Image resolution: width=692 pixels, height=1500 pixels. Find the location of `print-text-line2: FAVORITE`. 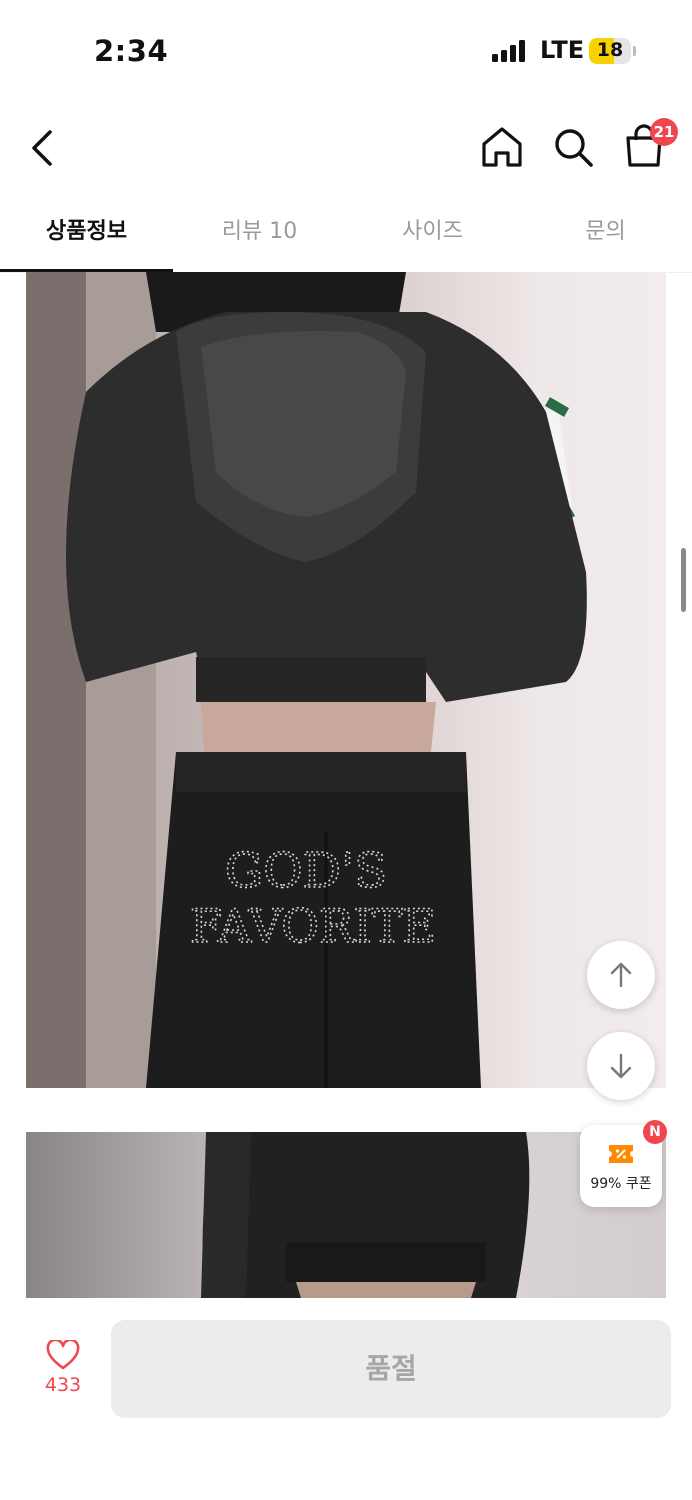

print-text-line2: FAVORITE is located at coordinates (313, 926).